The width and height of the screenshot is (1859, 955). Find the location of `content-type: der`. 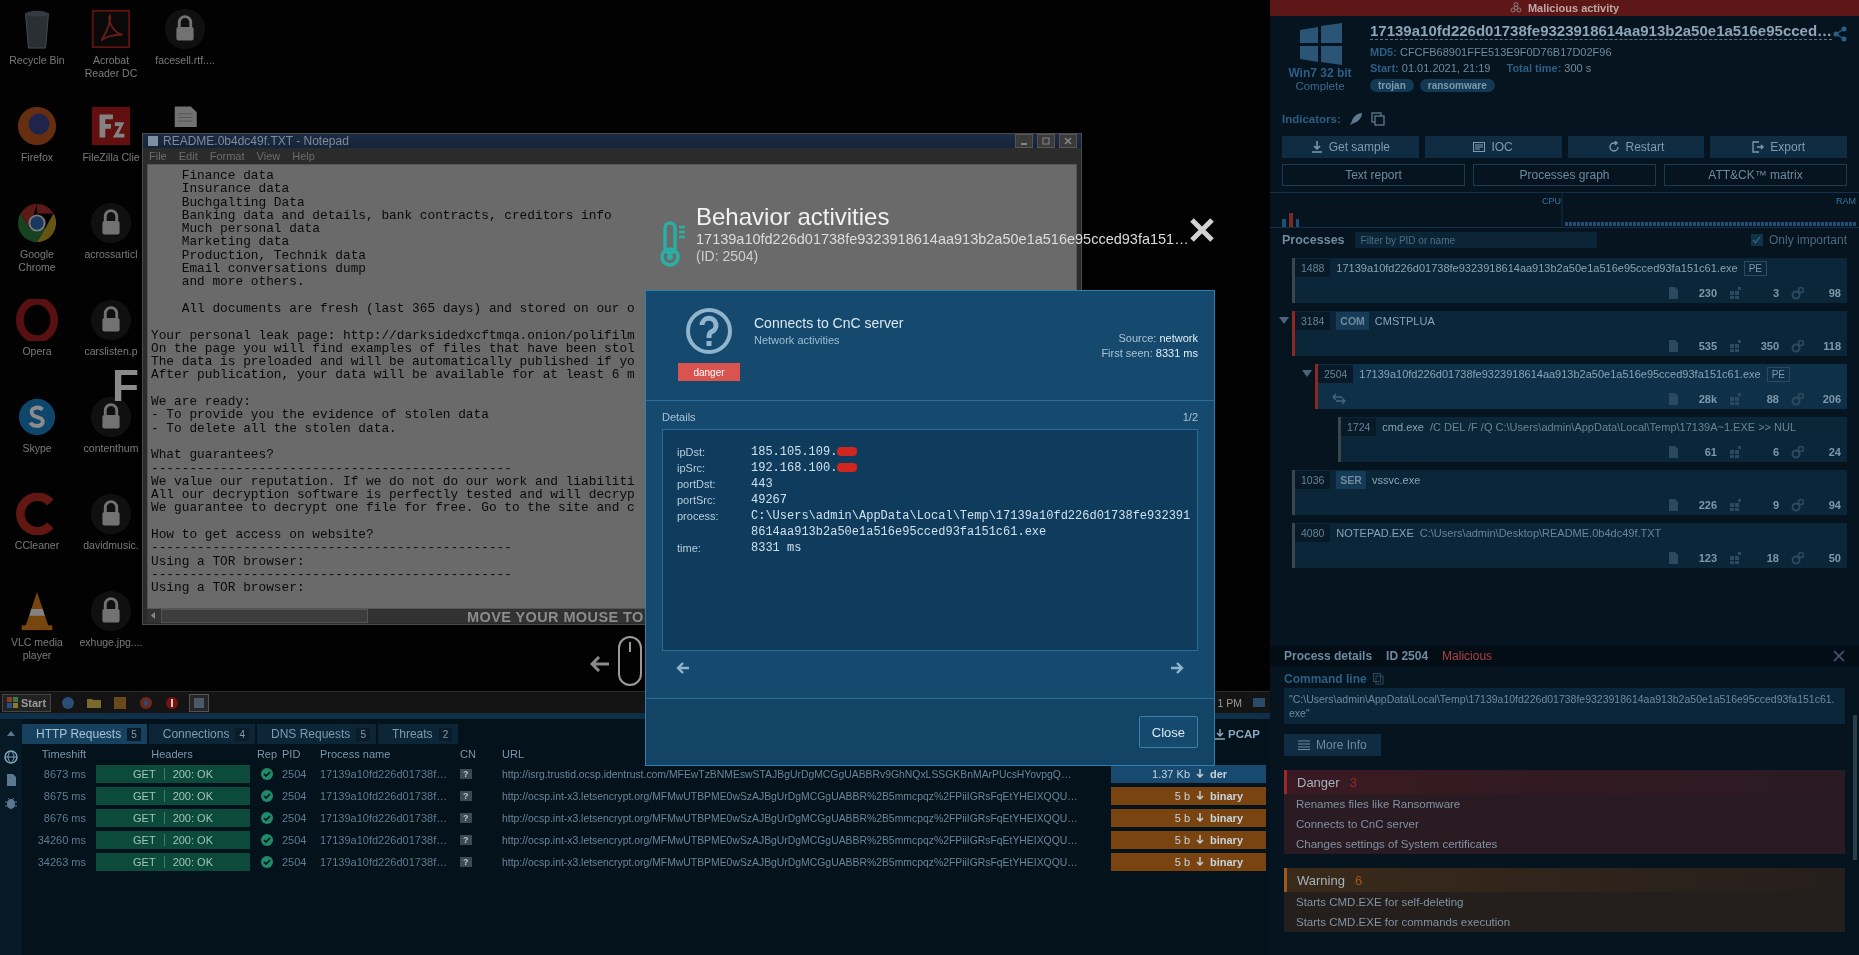

content-type: der is located at coordinates (1219, 774).